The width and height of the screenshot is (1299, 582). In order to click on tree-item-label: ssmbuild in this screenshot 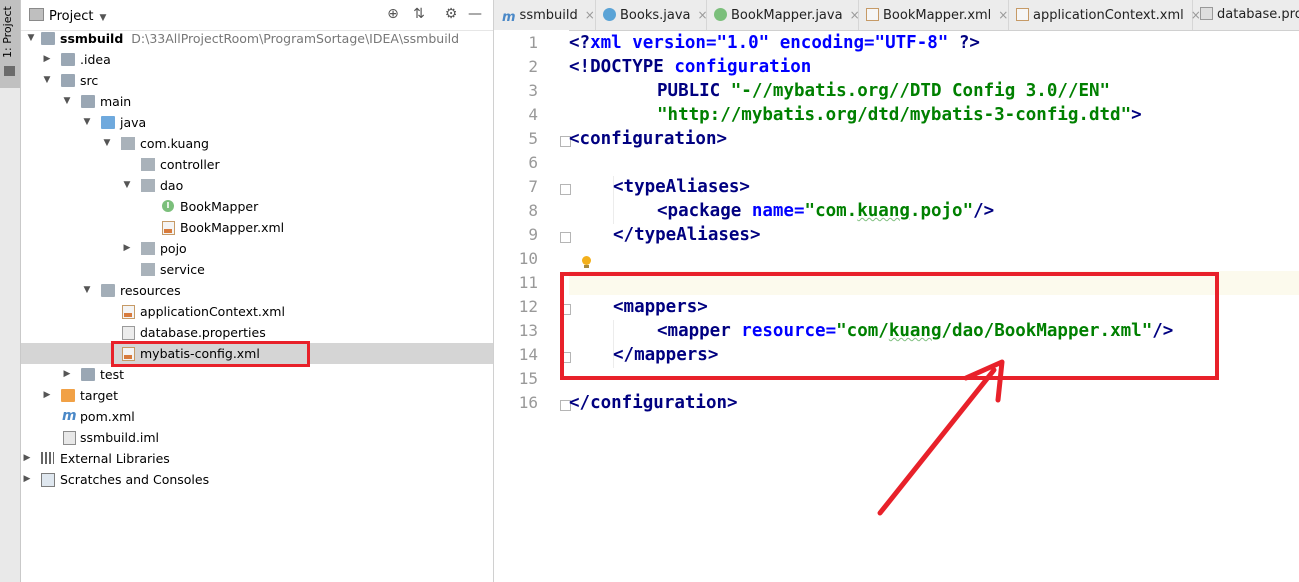, I will do `click(92, 38)`.